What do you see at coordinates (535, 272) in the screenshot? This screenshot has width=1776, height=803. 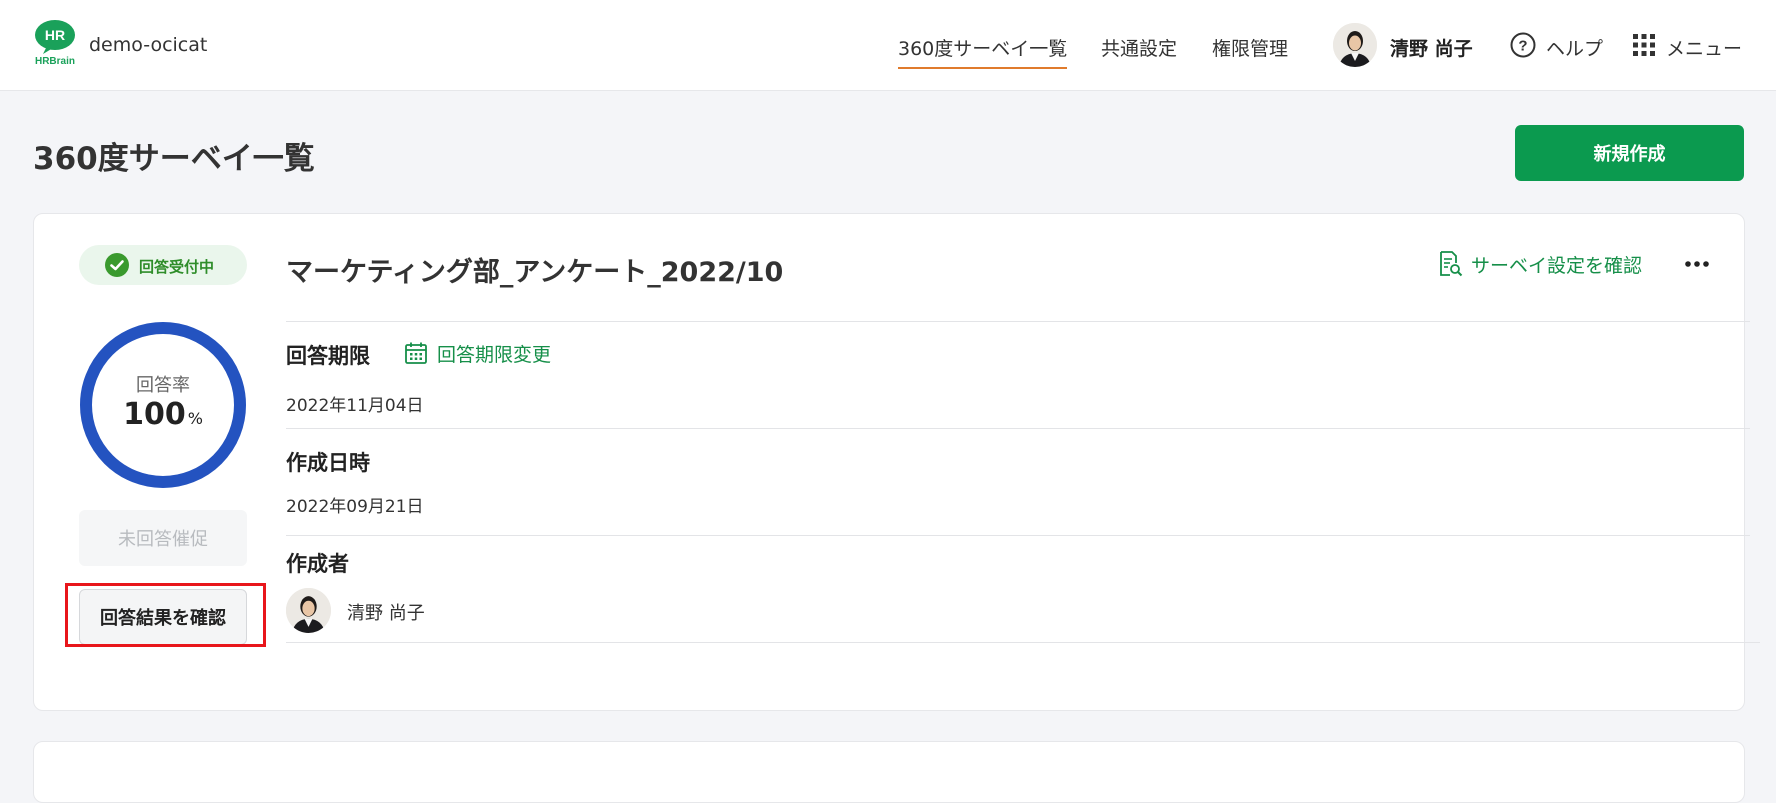 I see `survey-title: マーケティング部_アンケート_2022/10` at bounding box center [535, 272].